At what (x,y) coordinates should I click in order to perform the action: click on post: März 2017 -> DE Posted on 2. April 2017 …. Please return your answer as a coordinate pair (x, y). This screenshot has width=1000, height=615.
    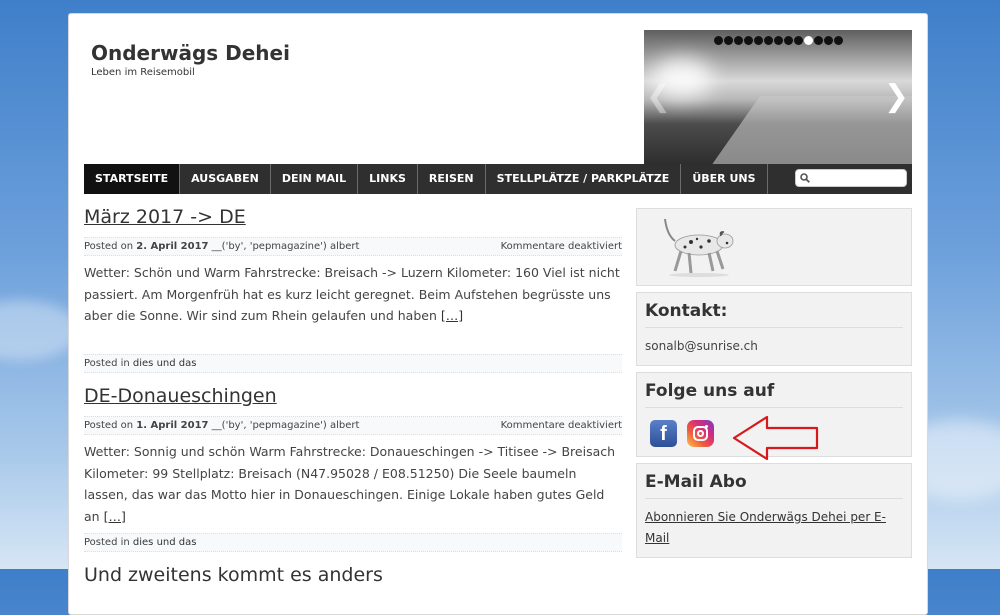
    Looking at the image, I should click on (353, 289).